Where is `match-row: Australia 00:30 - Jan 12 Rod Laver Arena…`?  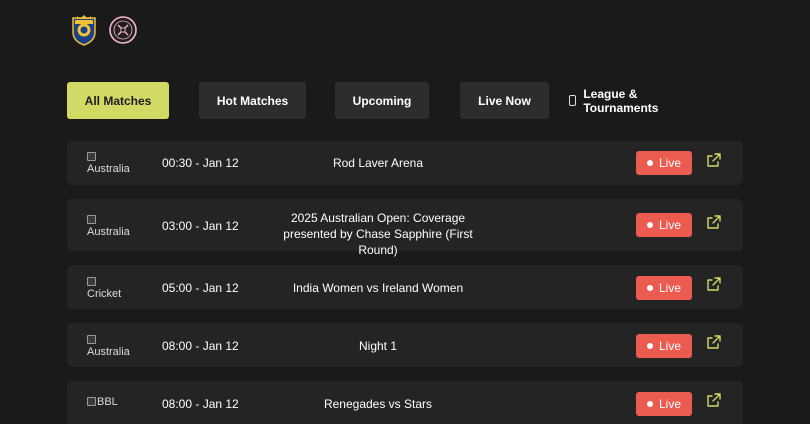
match-row: Australia 00:30 - Jan 12 Rod Laver Arena… is located at coordinates (405, 163).